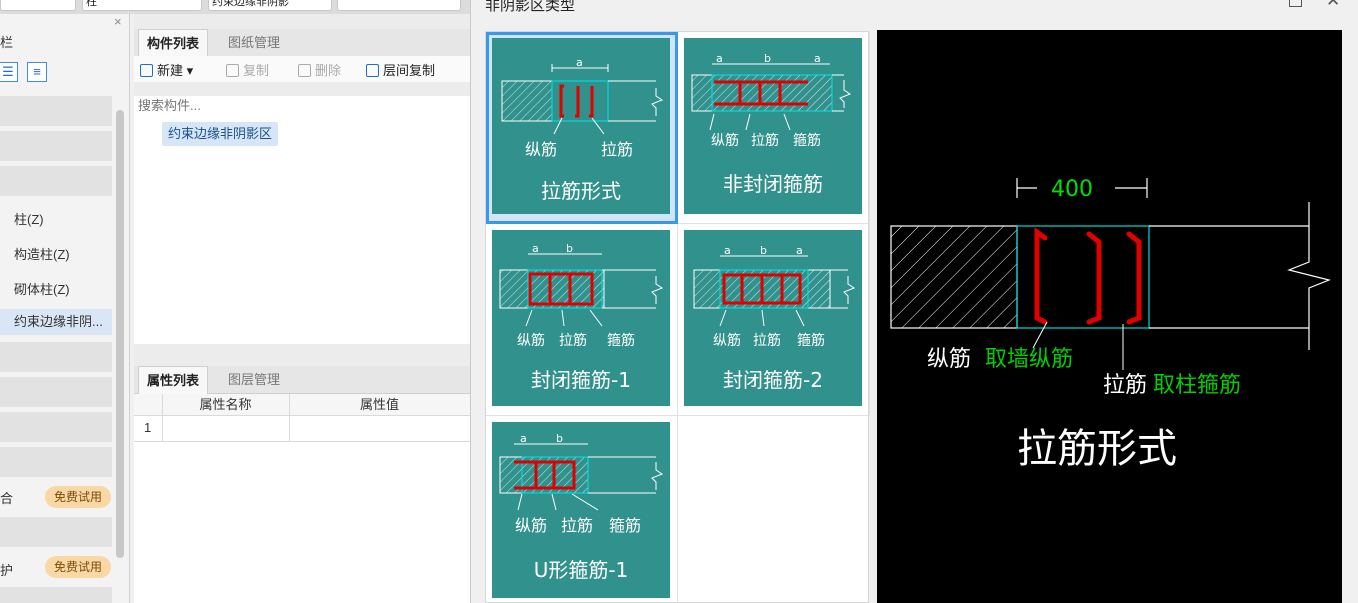  I want to click on option-closed-stirrup-1: ab 纵筋 拉筋 箍筋 封闭箍筋-1, so click(582, 320).